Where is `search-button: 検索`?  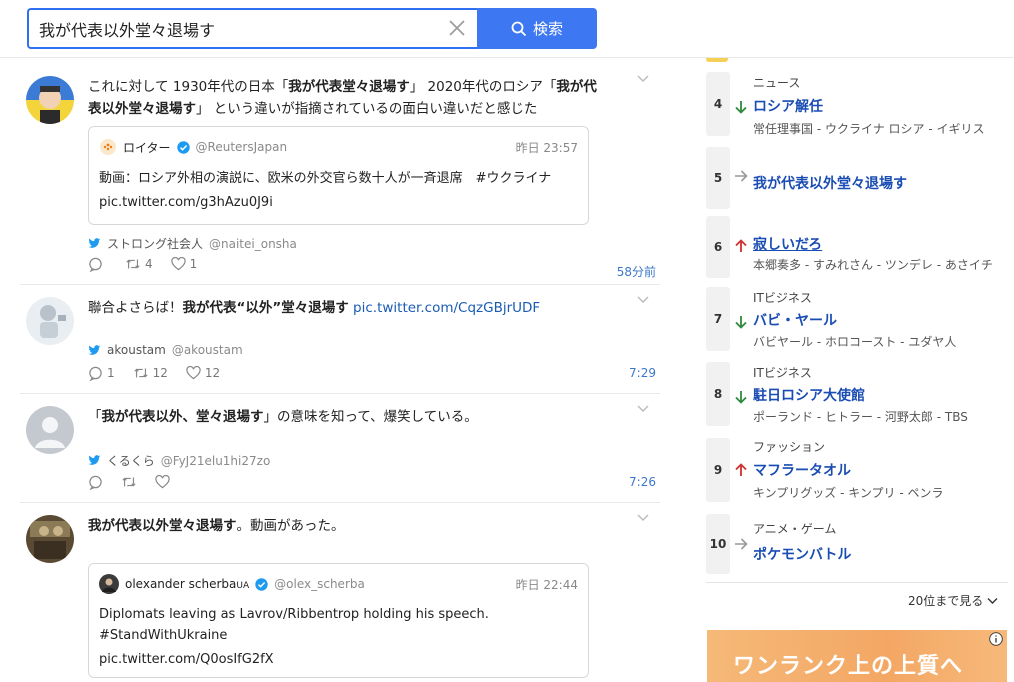
search-button: 検索 is located at coordinates (537, 28).